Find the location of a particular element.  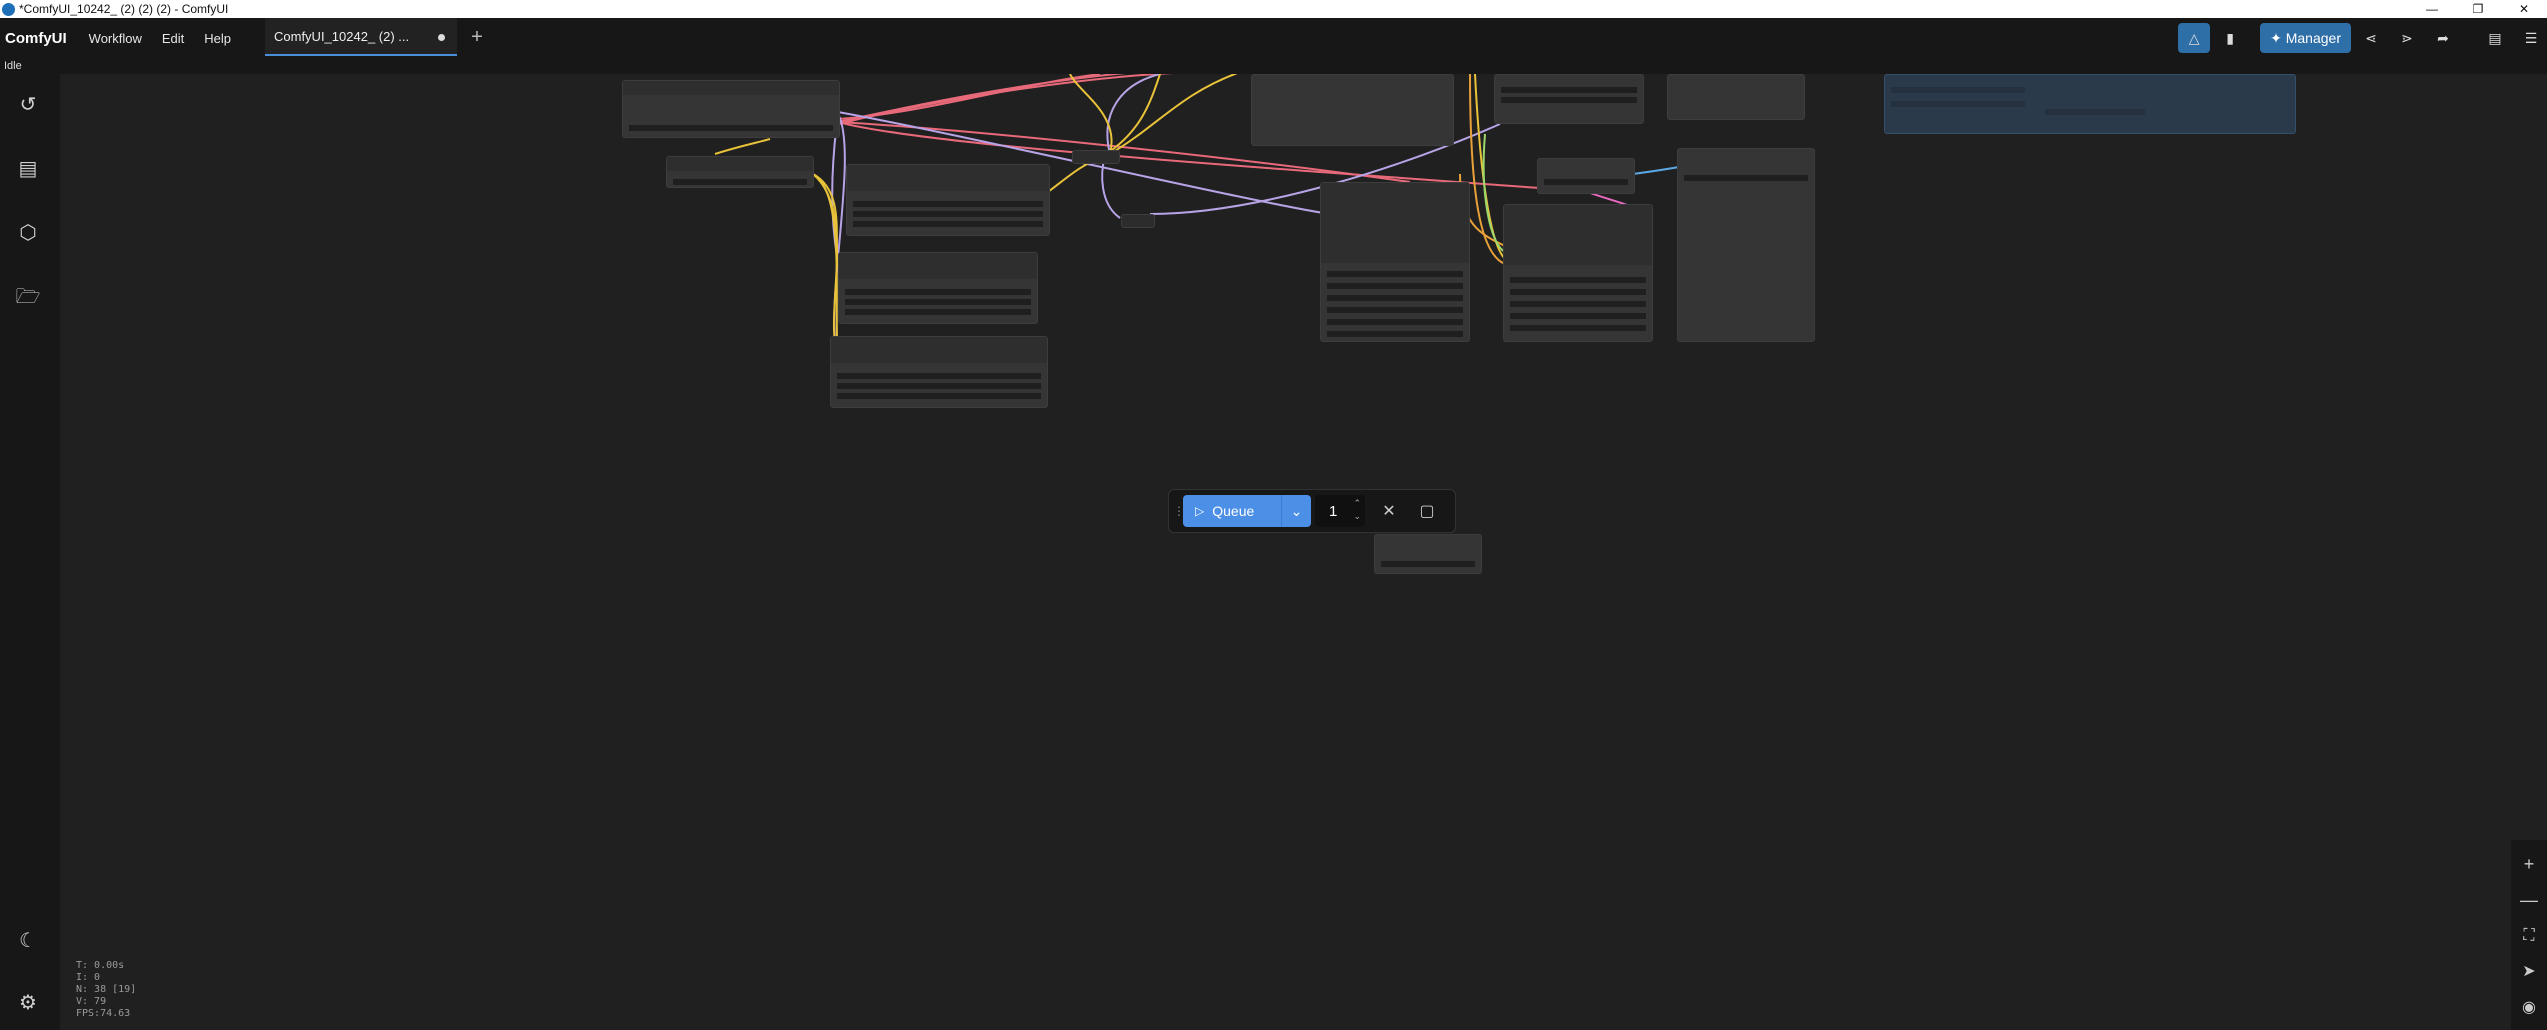

unsaved-dot-icon is located at coordinates (441, 37).